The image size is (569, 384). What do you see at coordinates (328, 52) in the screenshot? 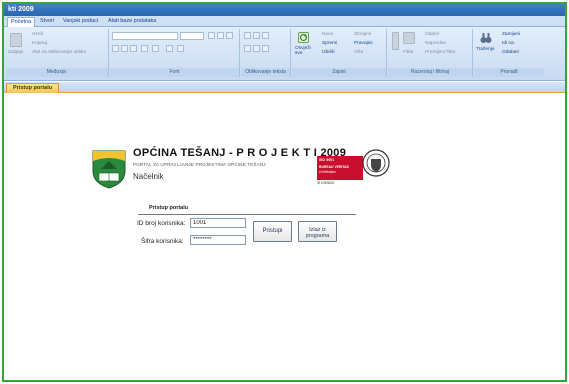
I see `delete-record-button: Izbriši` at bounding box center [328, 52].